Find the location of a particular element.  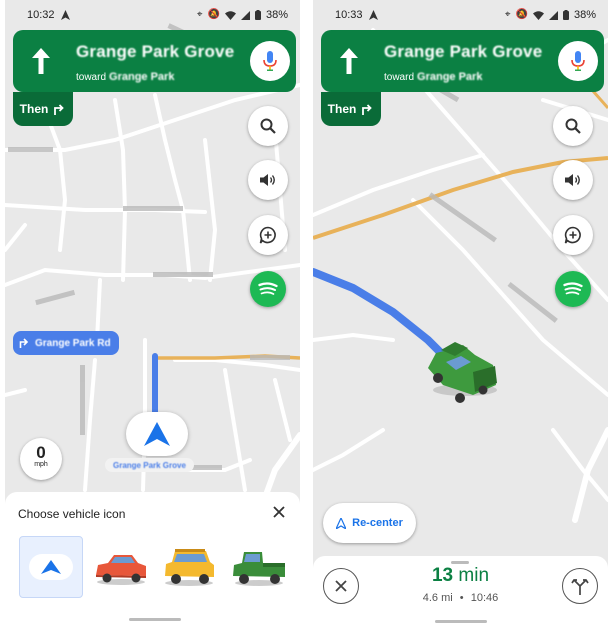

status-time: 10:33 is located at coordinates (349, 15).